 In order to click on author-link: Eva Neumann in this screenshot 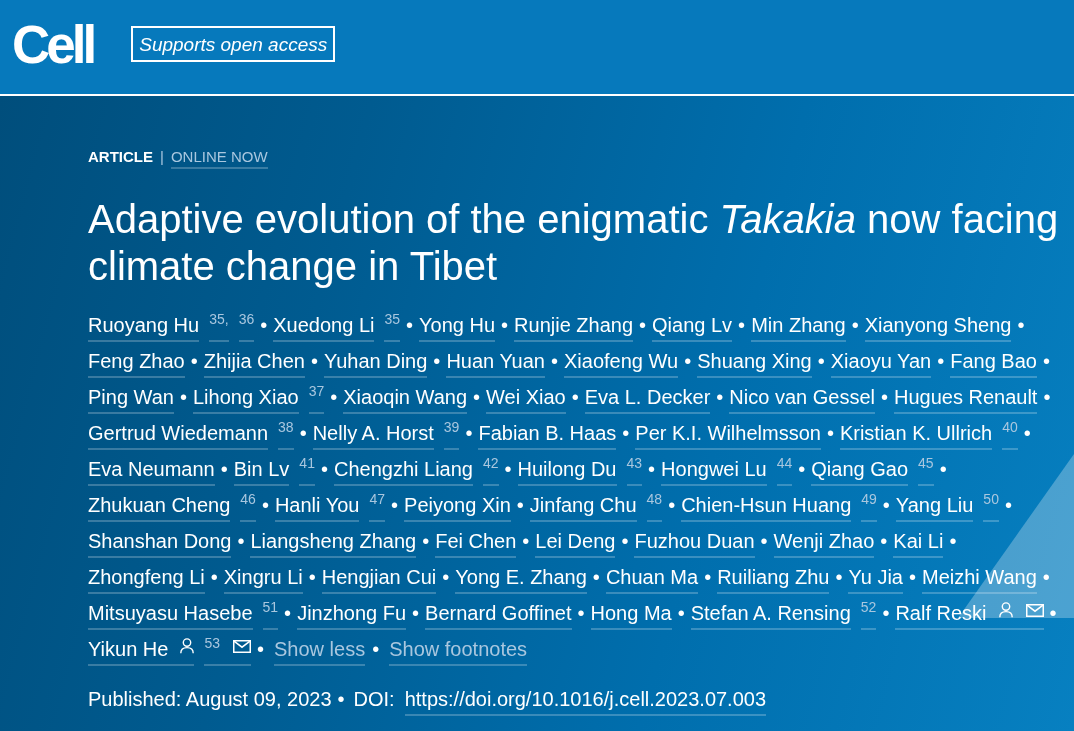, I will do `click(151, 471)`.